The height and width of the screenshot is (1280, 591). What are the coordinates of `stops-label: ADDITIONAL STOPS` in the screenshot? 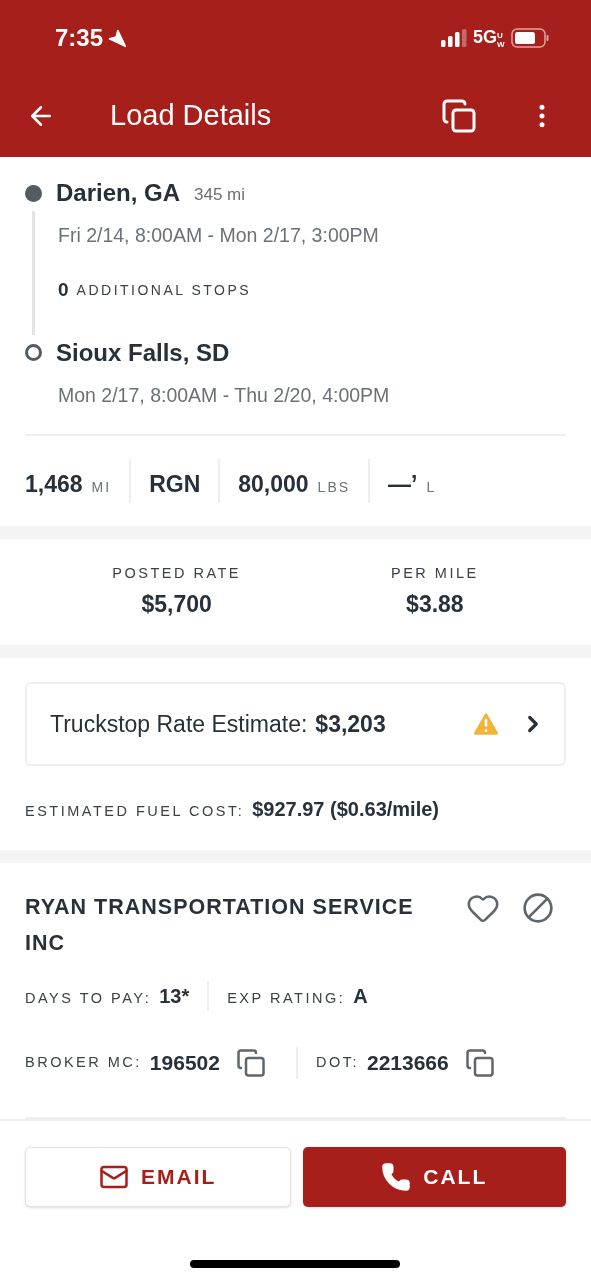 It's located at (164, 290).